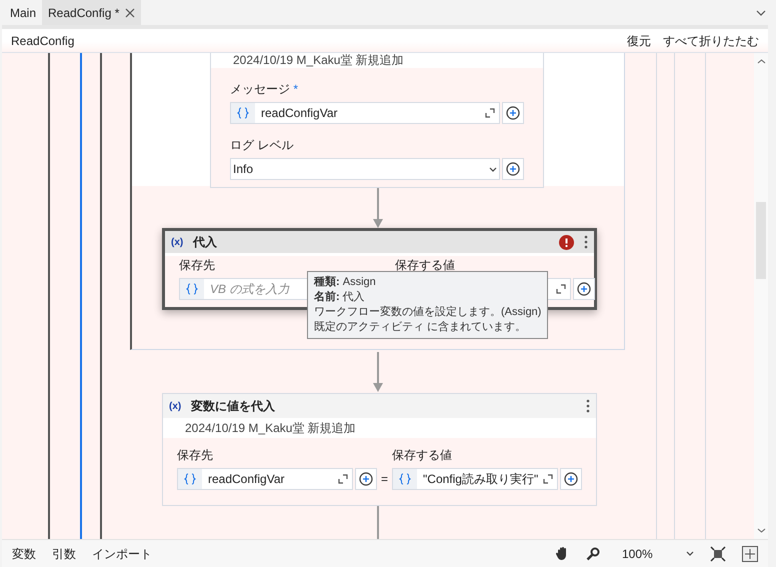 This screenshot has height=567, width=776. Describe the element at coordinates (262, 145) in the screenshot. I see `field-label: ログ レベル` at that location.